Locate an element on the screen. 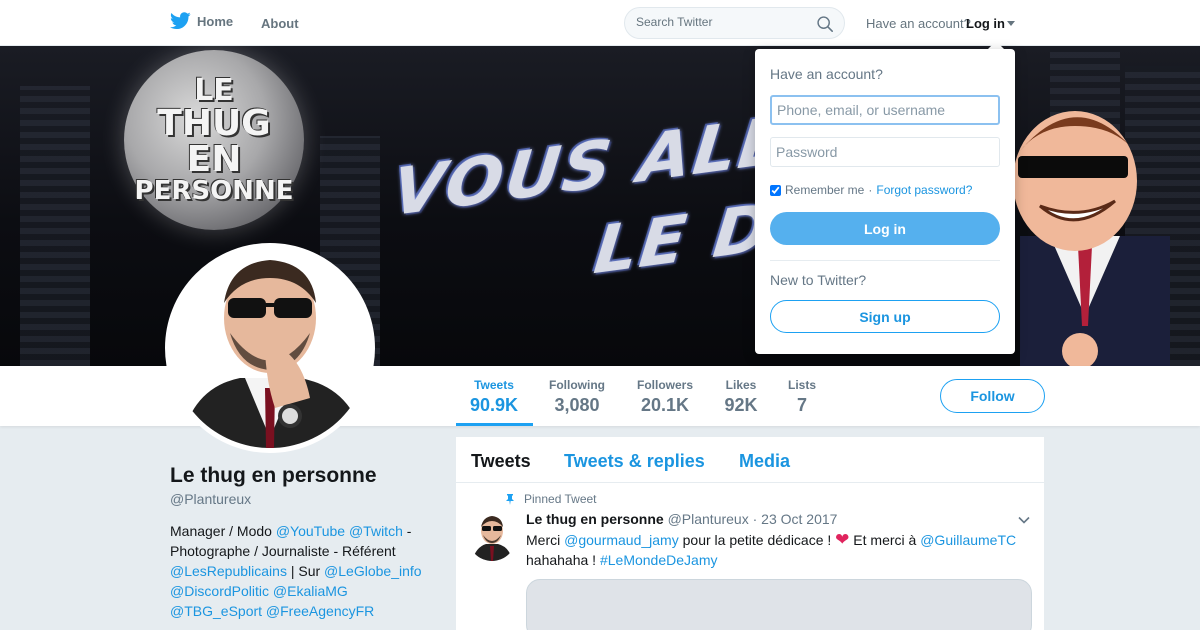  stat-following: Following 3,080 is located at coordinates (577, 397).